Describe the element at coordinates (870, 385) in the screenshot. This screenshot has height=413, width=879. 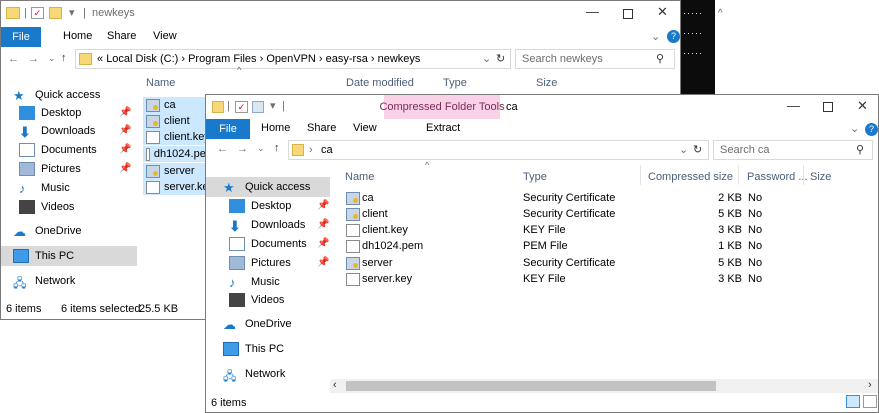
I see `scroll-right-icon: ›` at that location.